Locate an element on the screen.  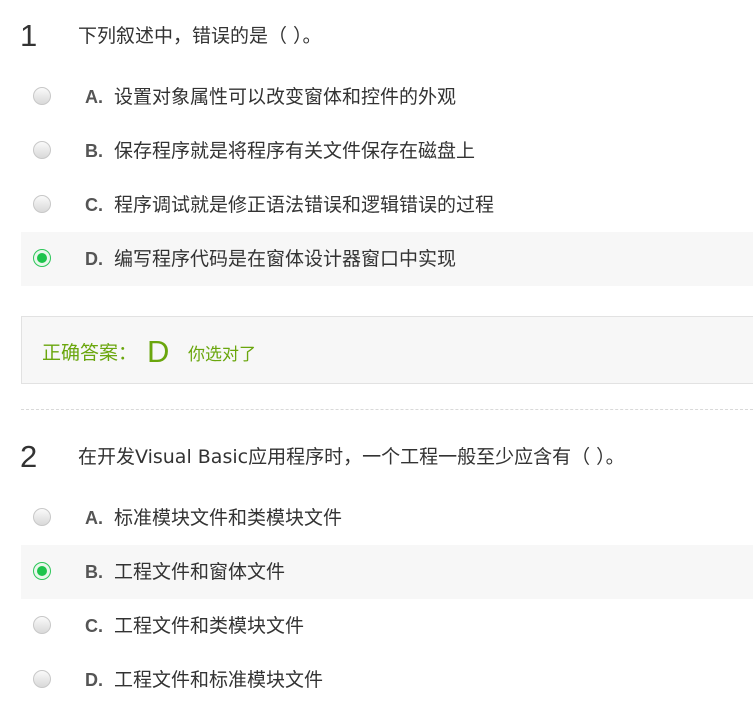
option-text: 保存程序就是将程序有关文件保存在磁盘上 is located at coordinates (295, 151).